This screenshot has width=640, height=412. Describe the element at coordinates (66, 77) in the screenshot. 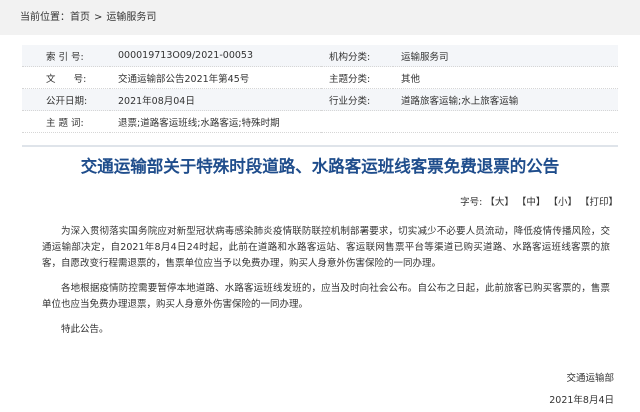

I see `docno-label: 文 号:` at that location.